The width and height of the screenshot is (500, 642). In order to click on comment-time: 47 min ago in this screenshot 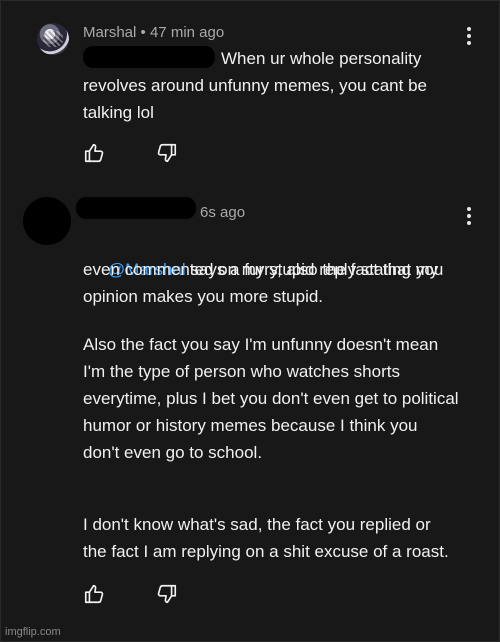, I will do `click(187, 32)`.